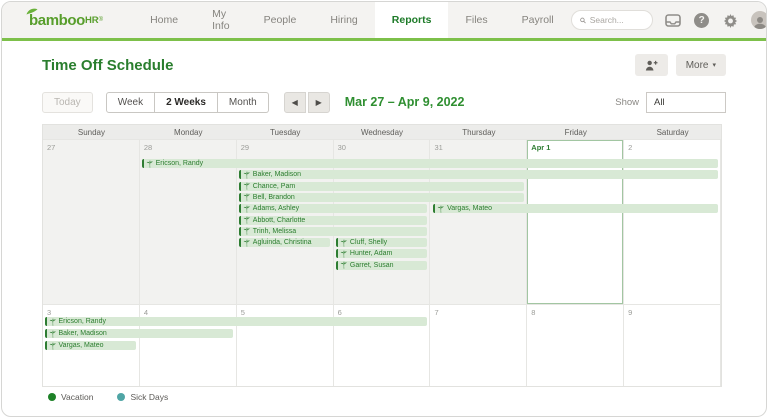 Image resolution: width=768 pixels, height=418 pixels. What do you see at coordinates (130, 102) in the screenshot?
I see `view-button-week: Week` at bounding box center [130, 102].